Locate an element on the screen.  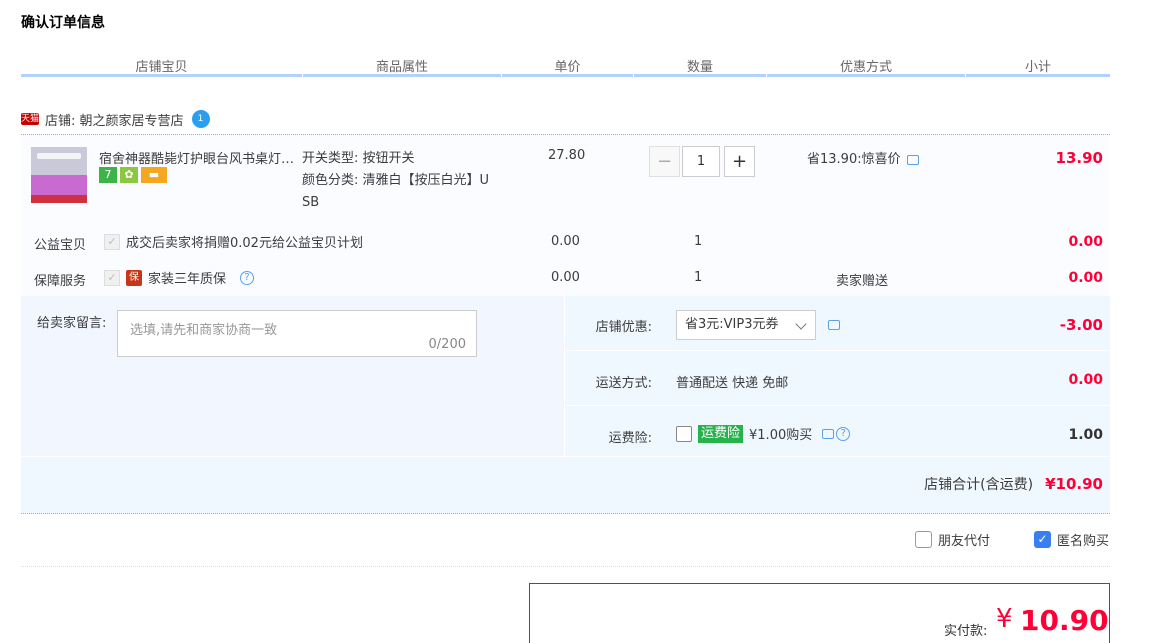
coupon-selected: 省3元:VIP3元券 is located at coordinates (732, 324).